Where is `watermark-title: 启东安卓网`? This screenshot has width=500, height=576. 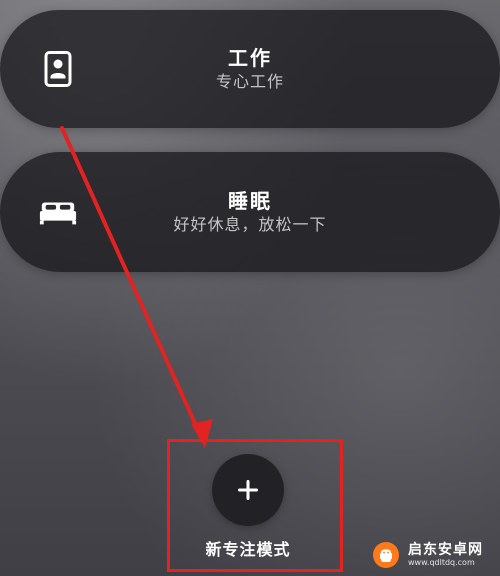
watermark-title: 启东安卓网 is located at coordinates (445, 550).